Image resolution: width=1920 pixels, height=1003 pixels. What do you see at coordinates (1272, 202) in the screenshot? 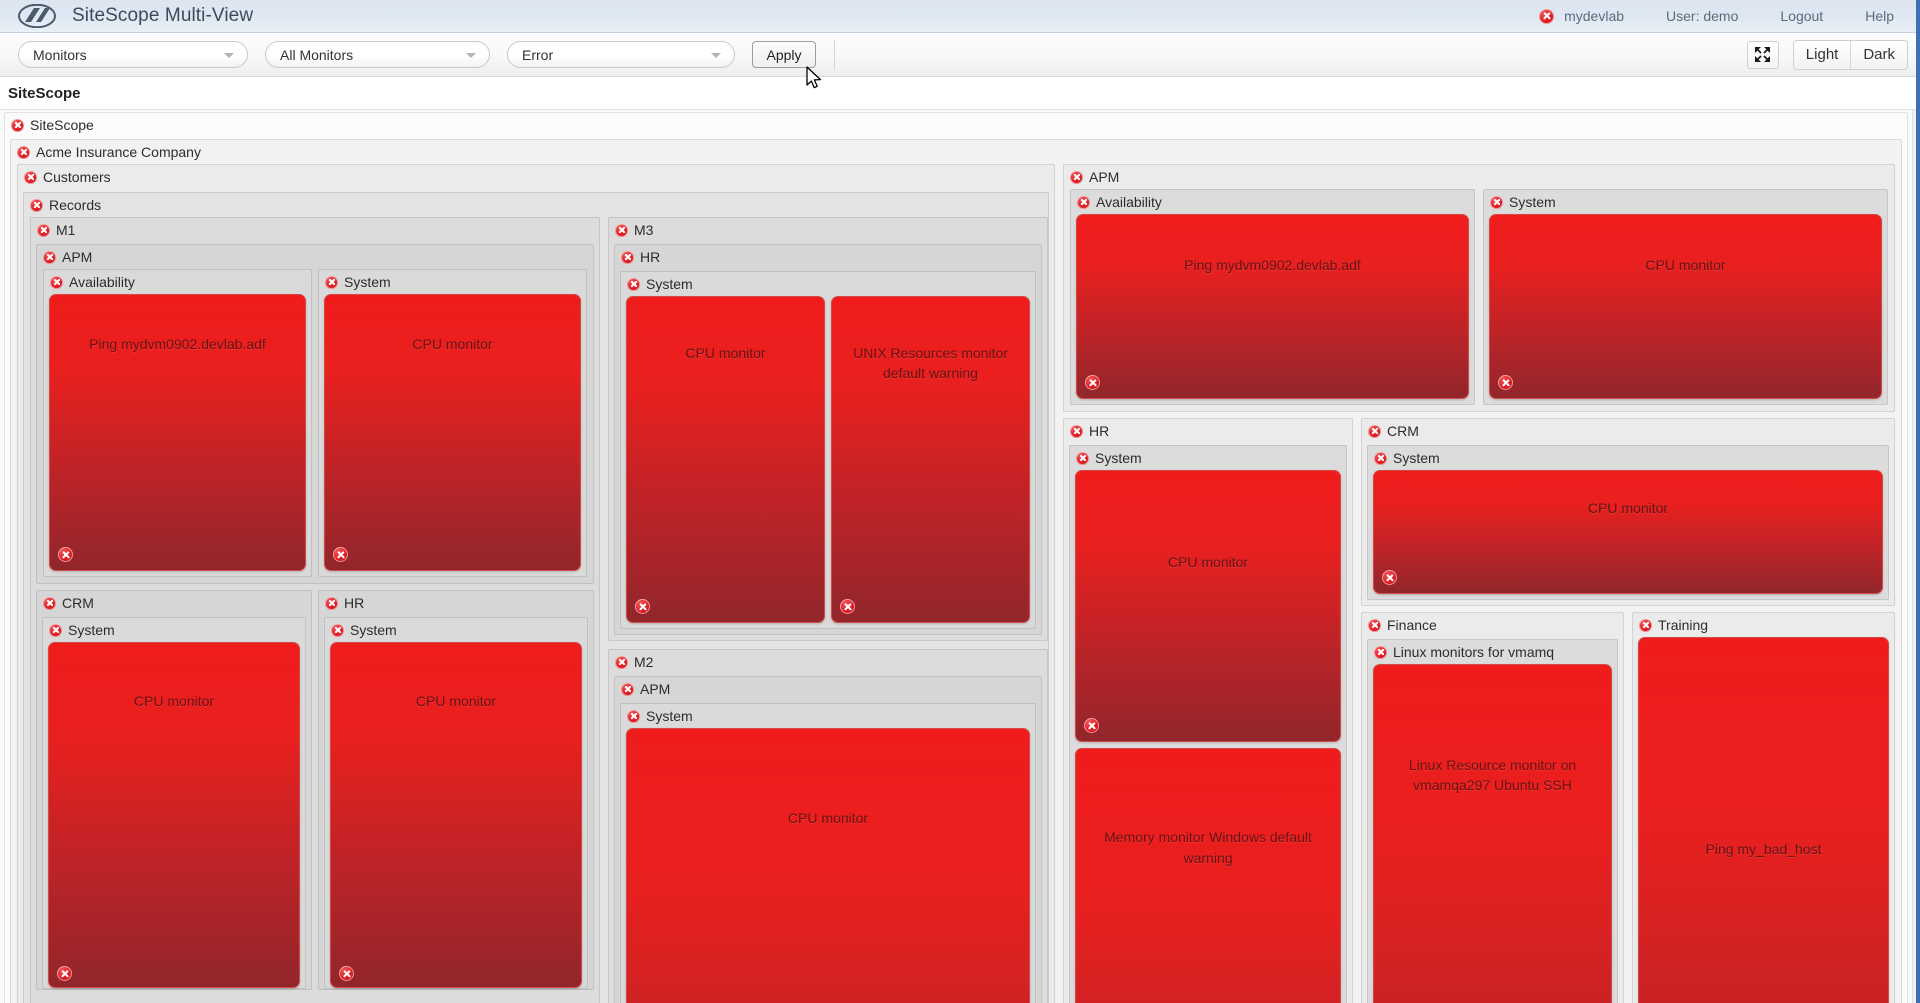
I see `node-header: Availability` at bounding box center [1272, 202].